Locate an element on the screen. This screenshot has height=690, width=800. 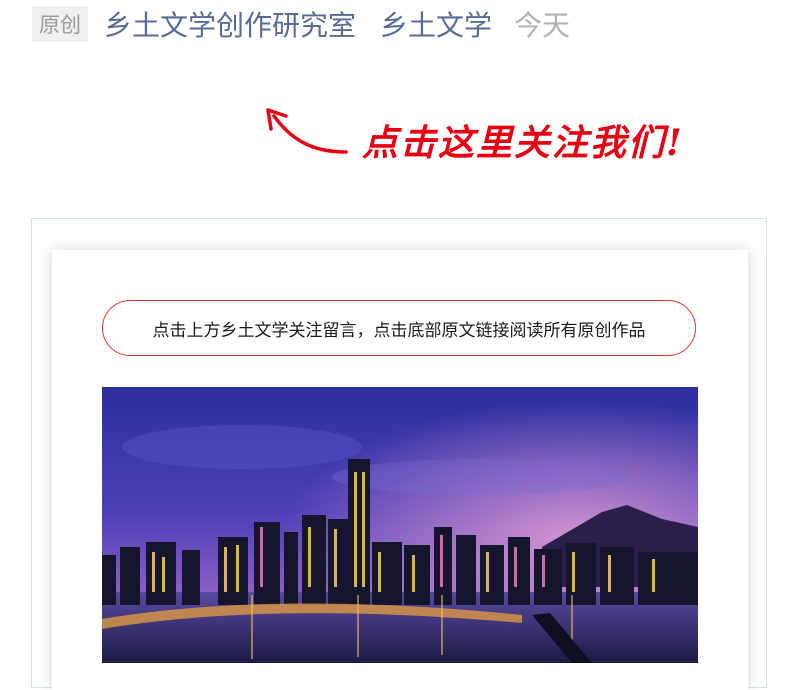
article-meta: 原创 乡土文学创作研究室 乡土文学 今天 is located at coordinates (301, 24).